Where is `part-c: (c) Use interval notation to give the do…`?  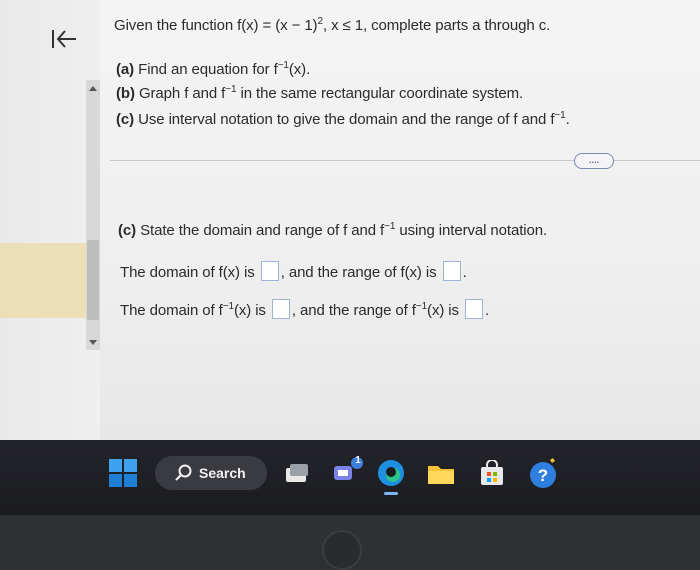
part-c: (c) Use interval notation to give the do… is located at coordinates (343, 119).